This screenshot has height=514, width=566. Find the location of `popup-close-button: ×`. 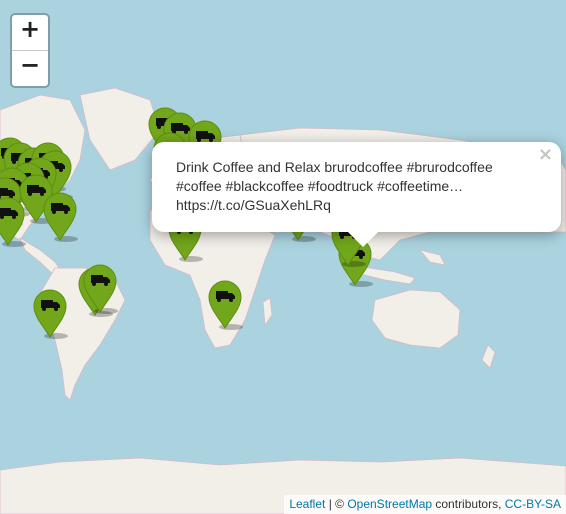

popup-close-button: × is located at coordinates (545, 154).